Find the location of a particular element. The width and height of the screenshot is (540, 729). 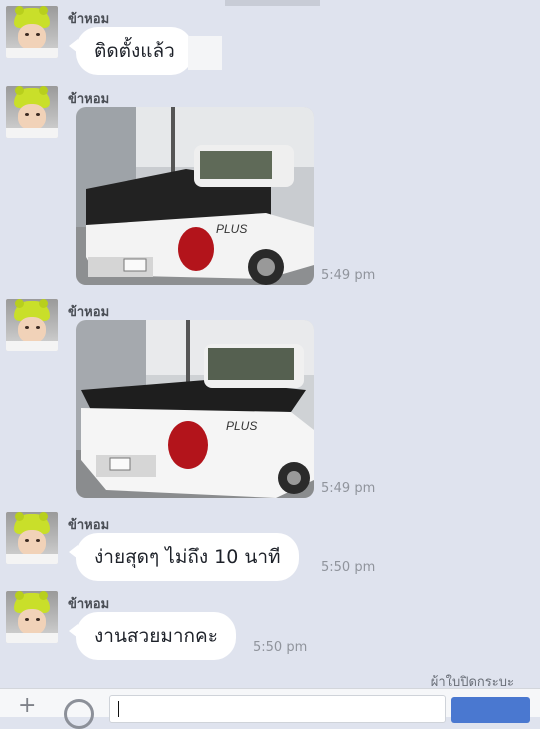

text-caret is located at coordinates (118, 709).